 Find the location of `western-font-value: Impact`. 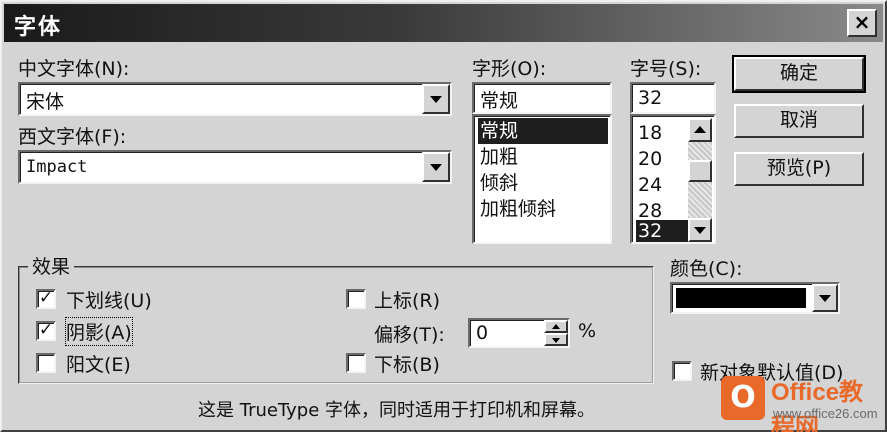

western-font-value: Impact is located at coordinates (57, 167).